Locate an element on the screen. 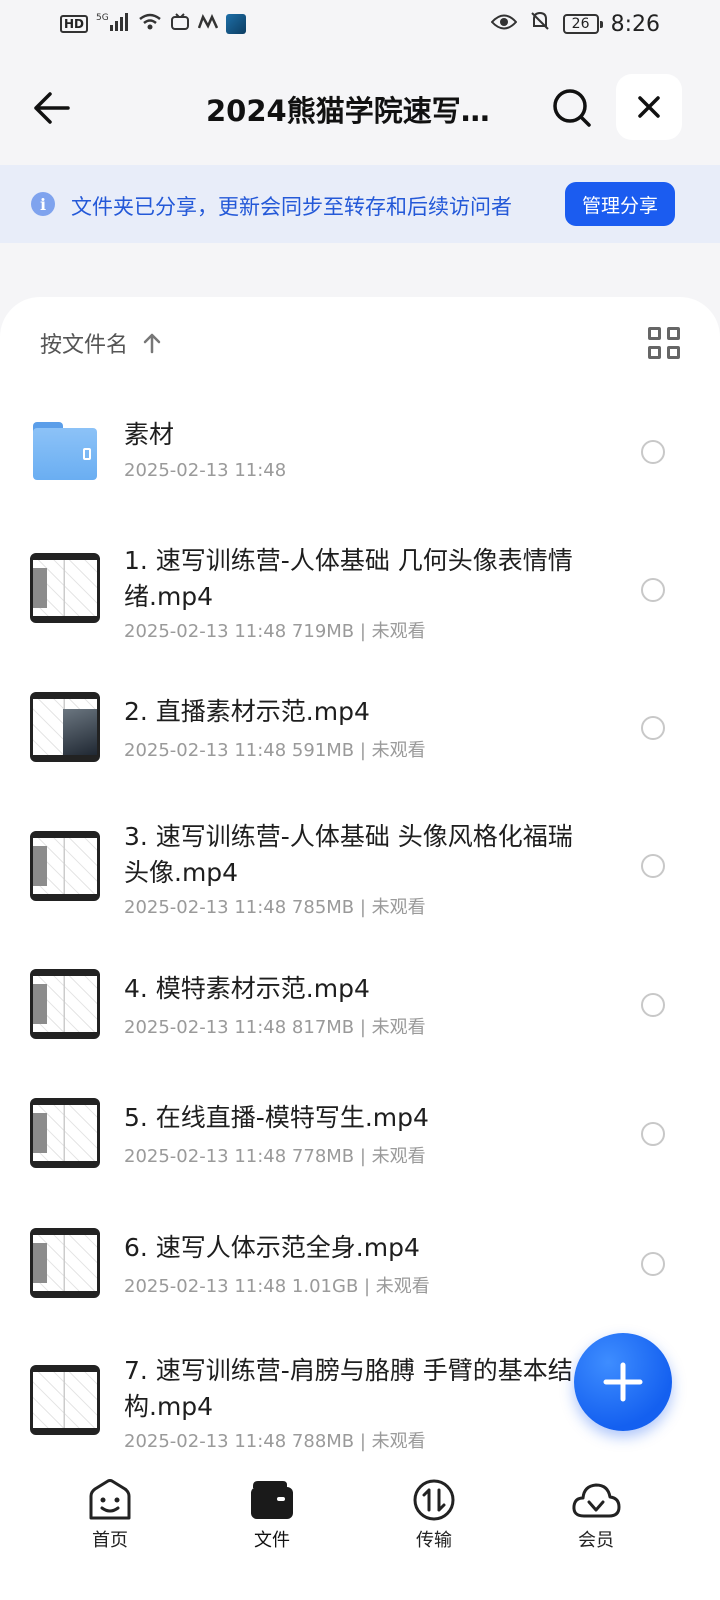 This screenshot has width=720, height=1600. nav-transfer: 传输 is located at coordinates (434, 1515).